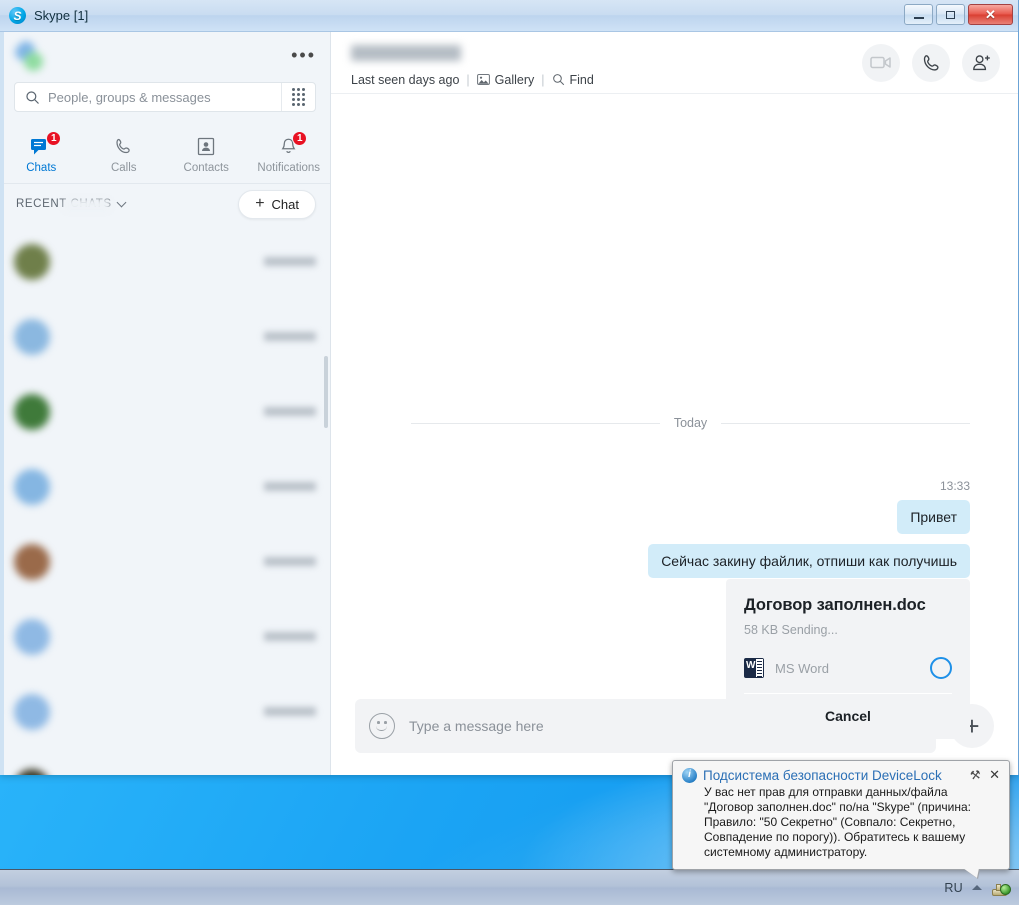 The height and width of the screenshot is (905, 1019). Describe the element at coordinates (41, 167) in the screenshot. I see `tab-chats-label: Chats` at that location.